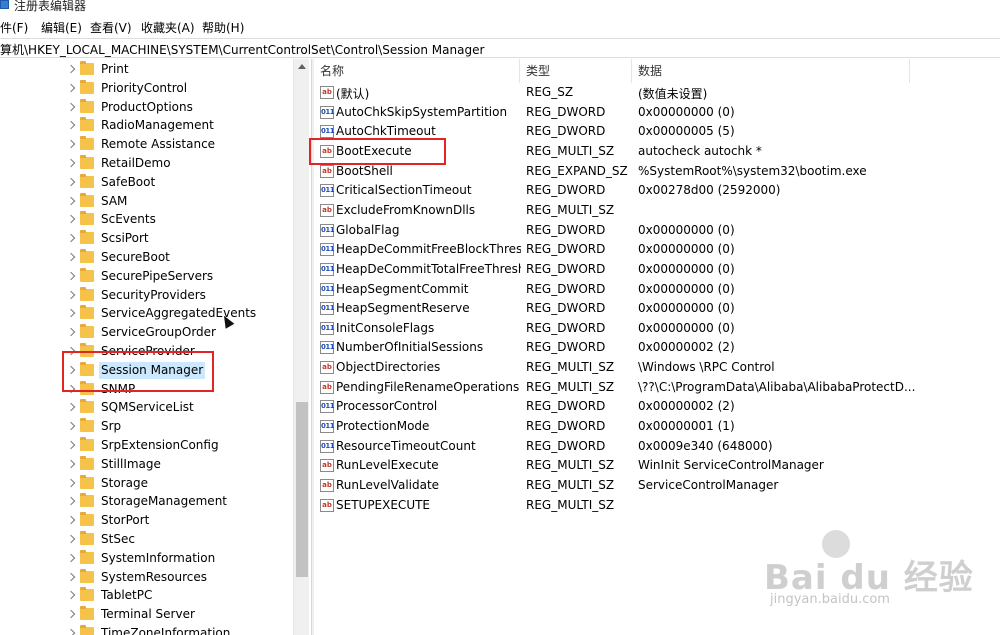 Image resolution: width=1000 pixels, height=635 pixels. Describe the element at coordinates (147, 88) in the screenshot. I see `tree-item: PriorityControl` at that location.